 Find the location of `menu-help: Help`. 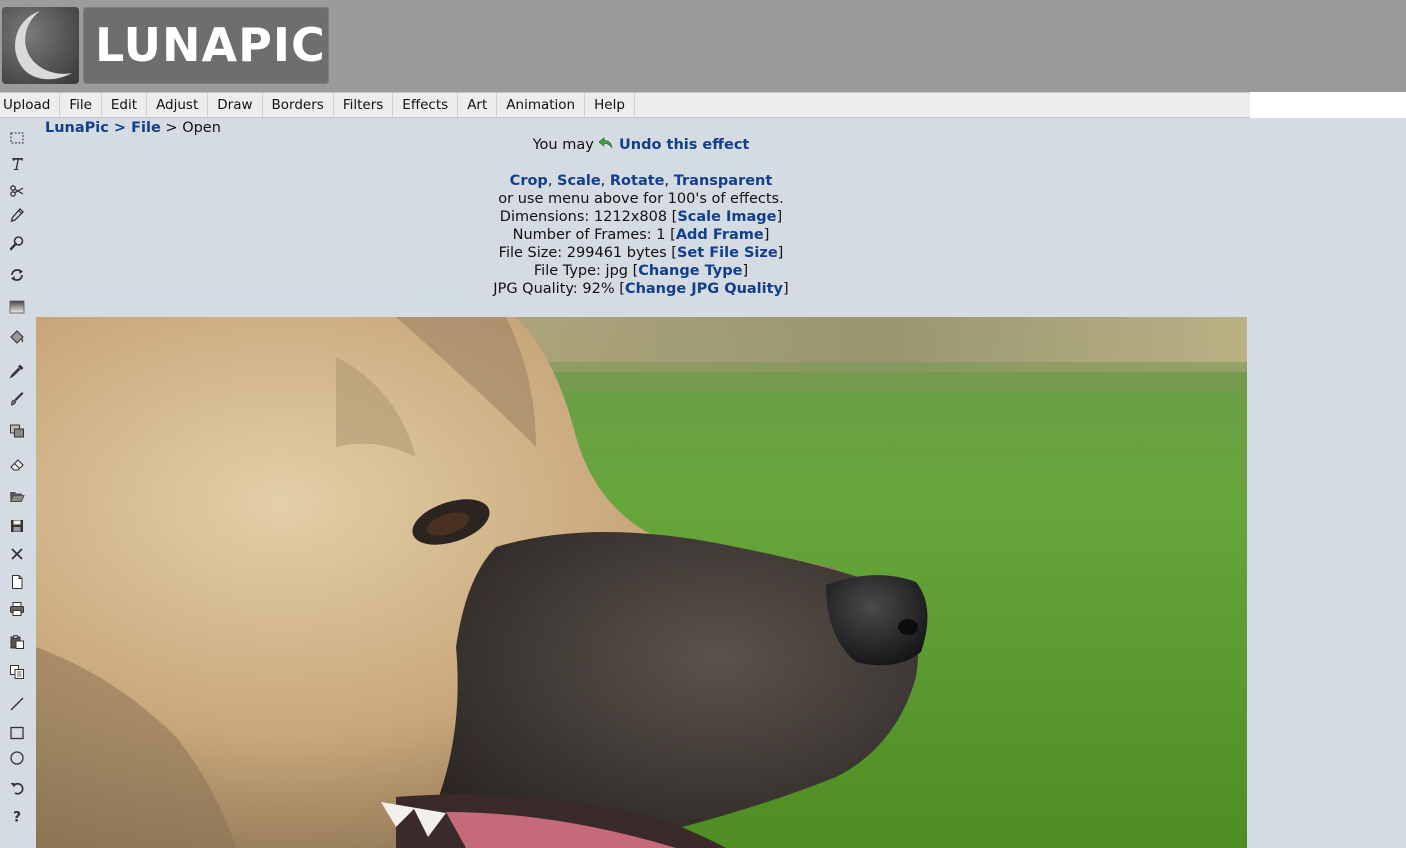

menu-help: Help is located at coordinates (610, 105).